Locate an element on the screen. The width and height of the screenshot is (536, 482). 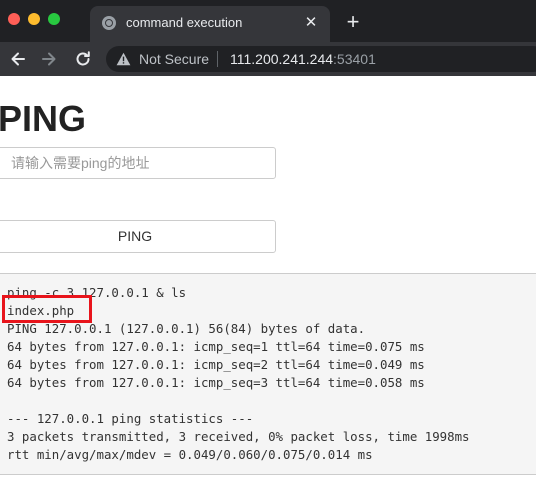
warning-icon is located at coordinates (123, 59).